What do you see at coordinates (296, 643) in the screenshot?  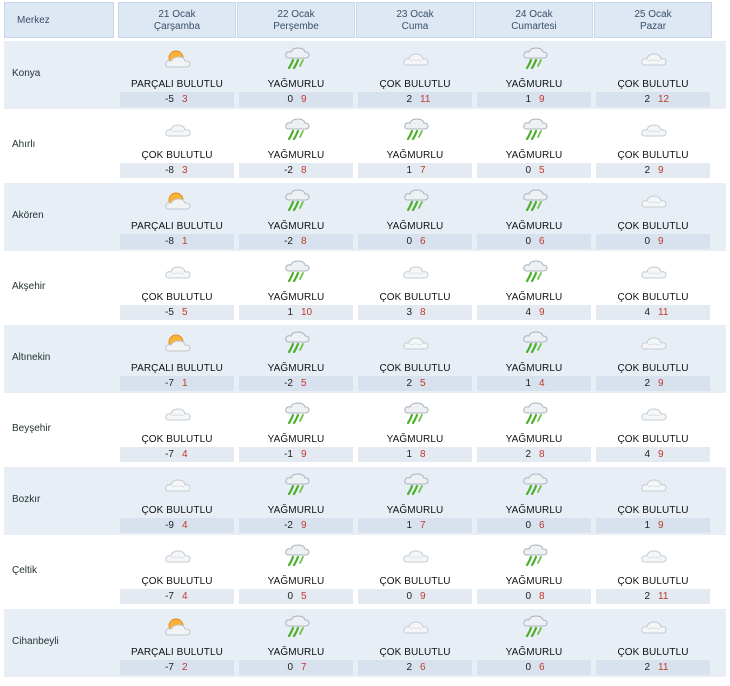 I see `forecast-cell: YAĞMURLU 0 7` at bounding box center [296, 643].